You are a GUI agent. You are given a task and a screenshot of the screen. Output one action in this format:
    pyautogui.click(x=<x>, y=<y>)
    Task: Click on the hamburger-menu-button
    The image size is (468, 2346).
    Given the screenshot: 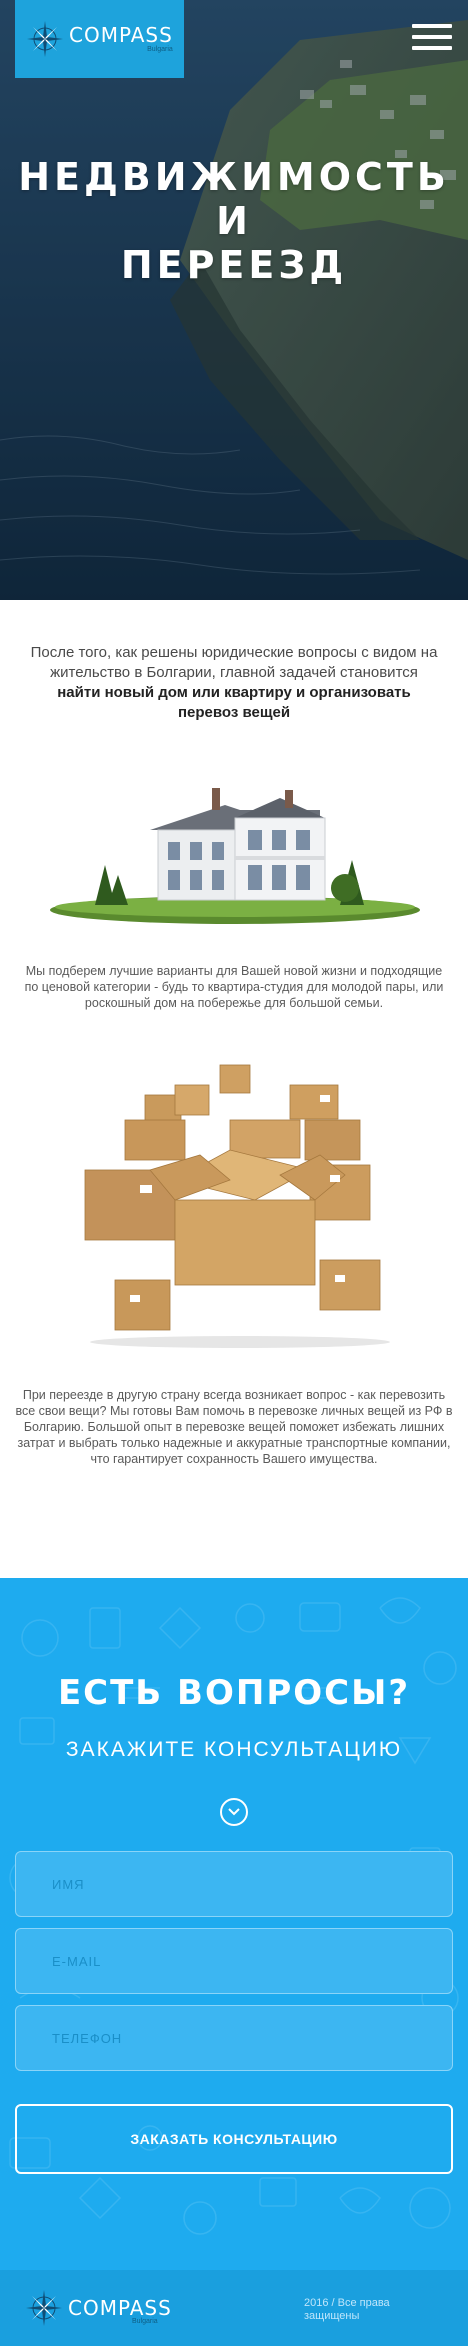 What is the action you would take?
    pyautogui.click(x=432, y=37)
    